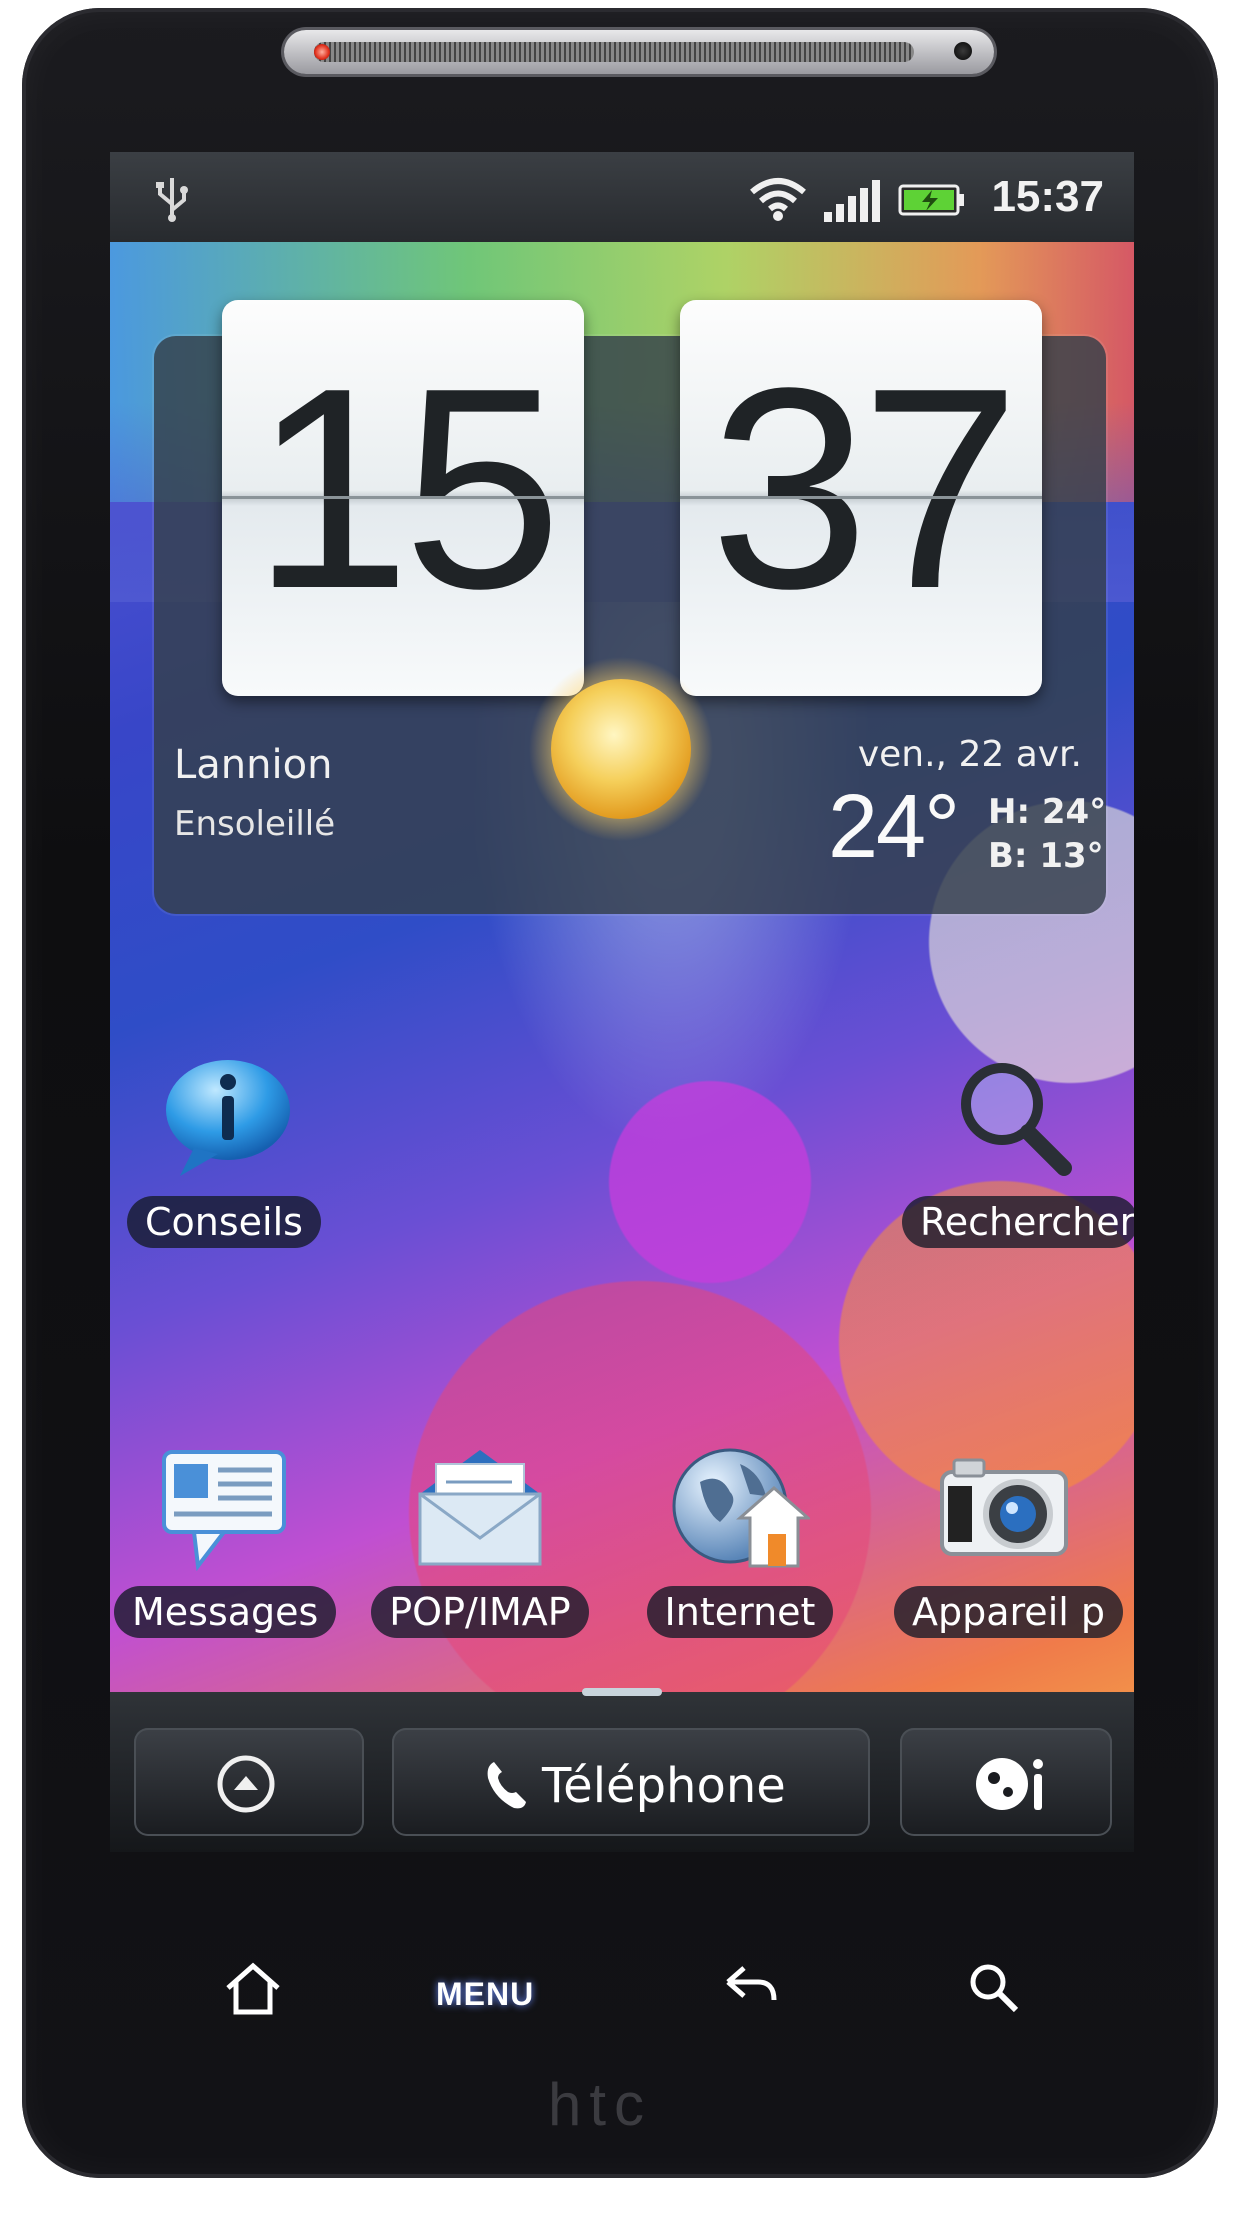  Describe the element at coordinates (1016, 1119) in the screenshot. I see `search-icon` at that location.